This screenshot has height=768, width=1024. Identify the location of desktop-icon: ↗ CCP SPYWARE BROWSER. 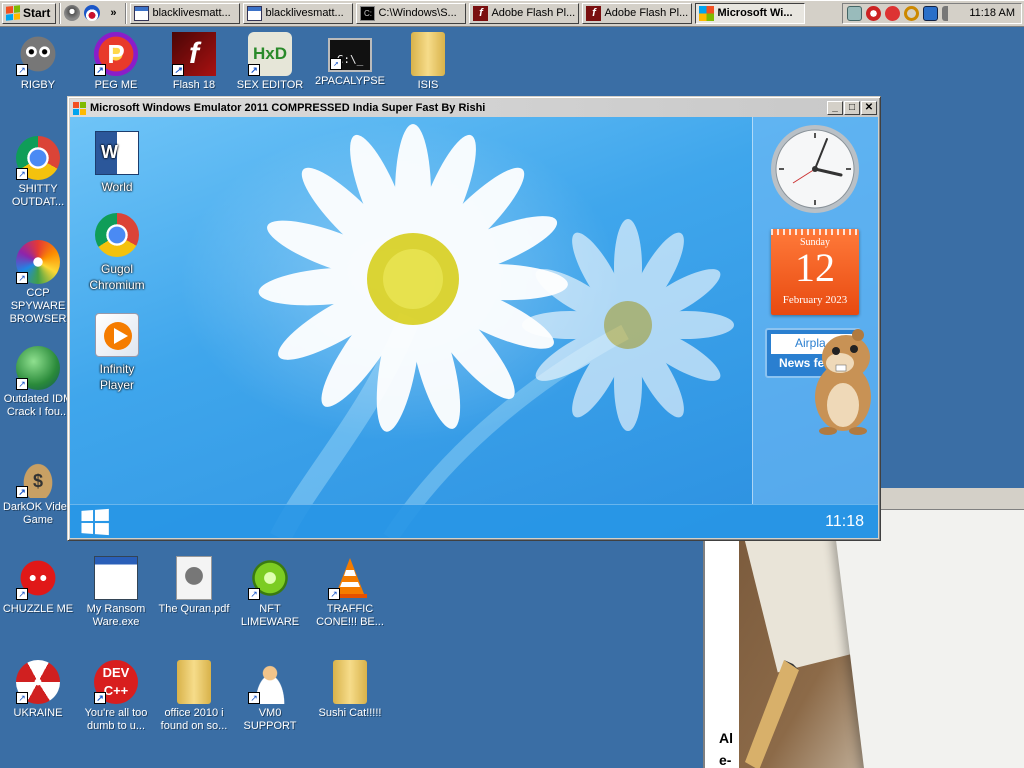
(38, 283).